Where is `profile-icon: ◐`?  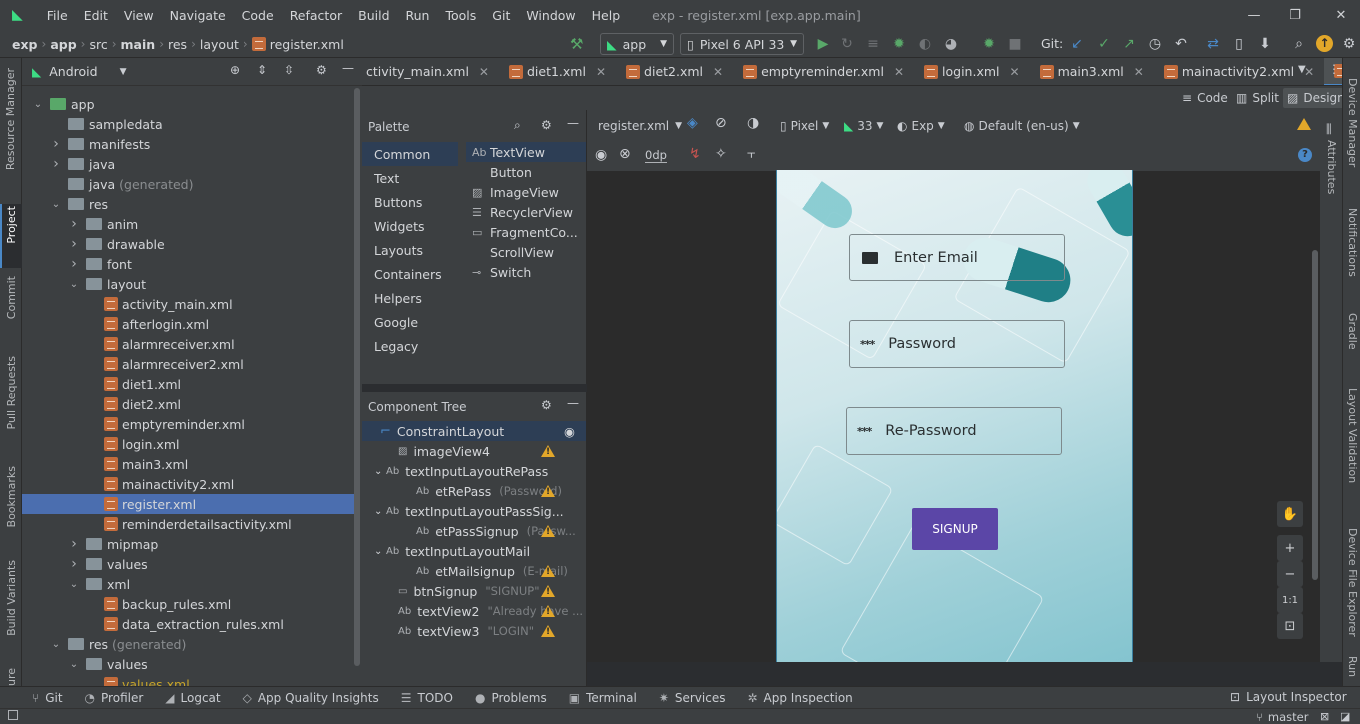
profile-icon: ◐ is located at coordinates (925, 44).